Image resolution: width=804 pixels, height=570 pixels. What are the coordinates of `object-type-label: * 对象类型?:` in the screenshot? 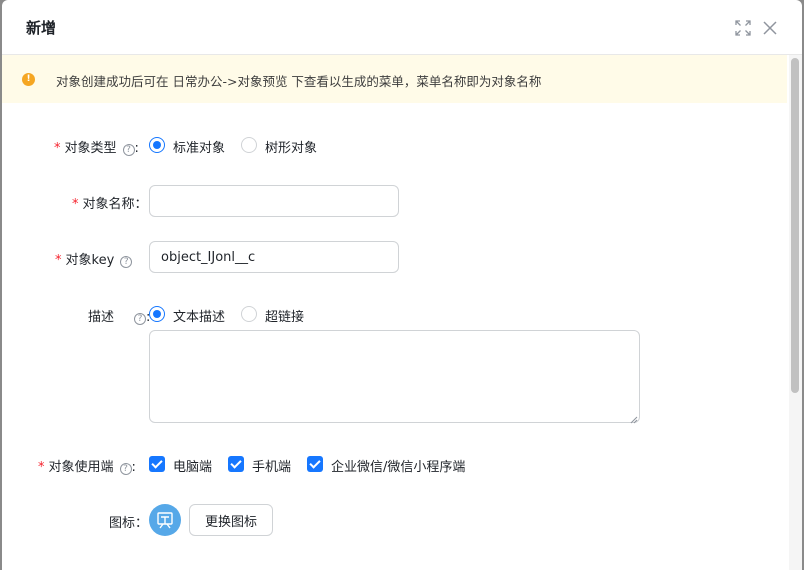 It's located at (96, 146).